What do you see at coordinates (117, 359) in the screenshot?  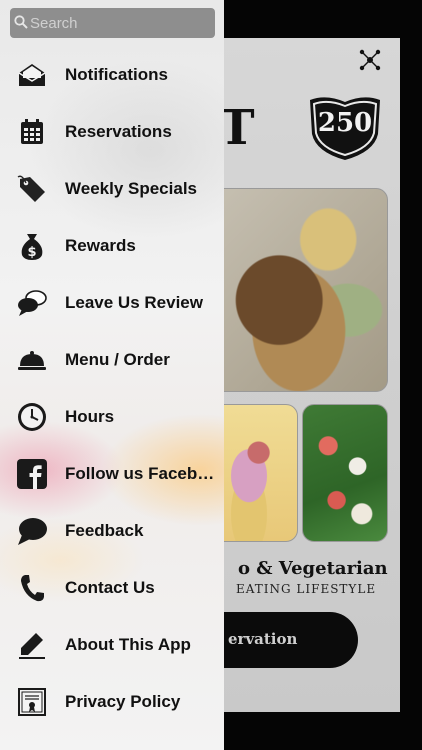 I see `menu-item-label: Menu / Order` at bounding box center [117, 359].